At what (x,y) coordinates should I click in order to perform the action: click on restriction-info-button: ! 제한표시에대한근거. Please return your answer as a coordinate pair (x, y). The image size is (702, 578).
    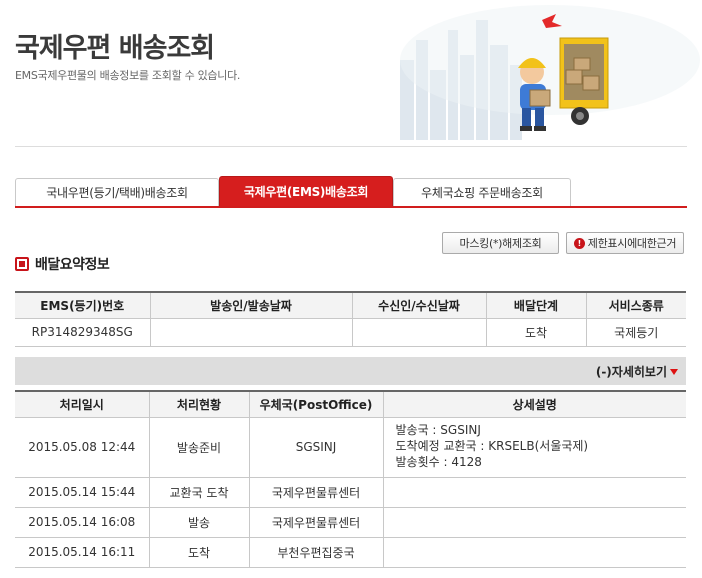
    Looking at the image, I should click on (625, 243).